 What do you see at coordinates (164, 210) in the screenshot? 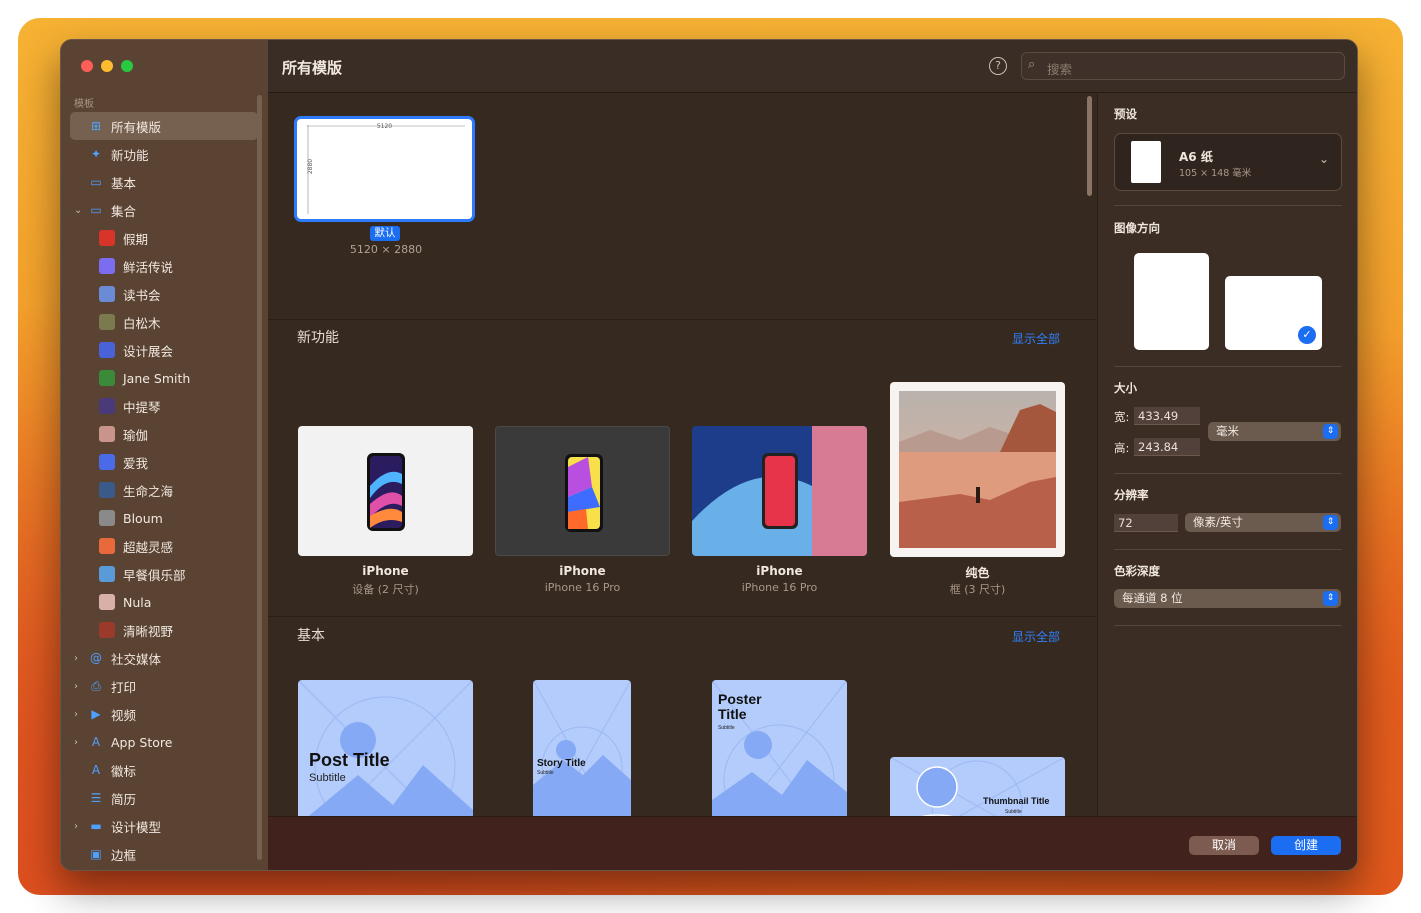
I see `sidebar-item: ⌄ ▭ 集合` at bounding box center [164, 210].